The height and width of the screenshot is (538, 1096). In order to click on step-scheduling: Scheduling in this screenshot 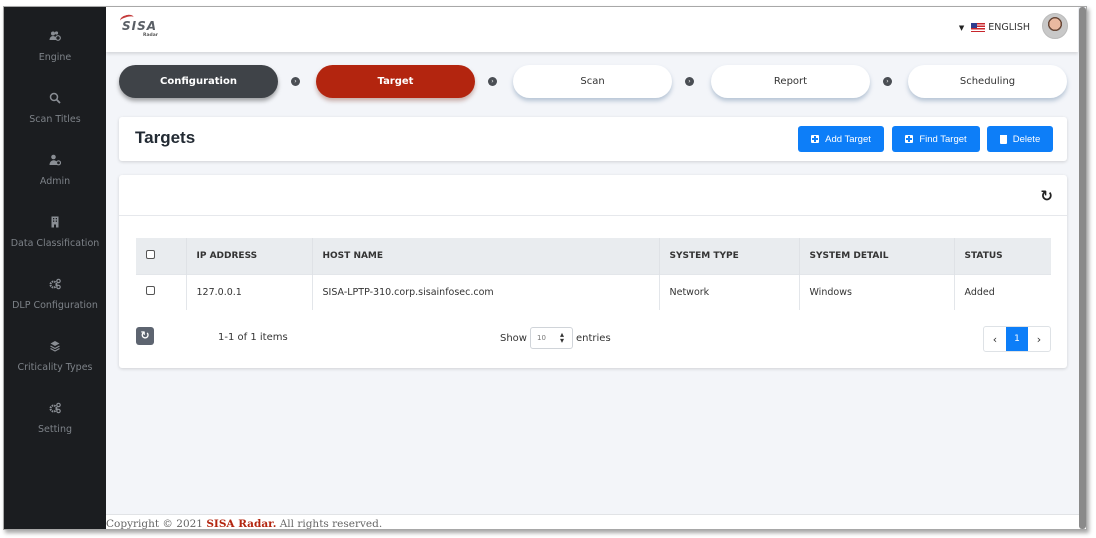, I will do `click(987, 81)`.